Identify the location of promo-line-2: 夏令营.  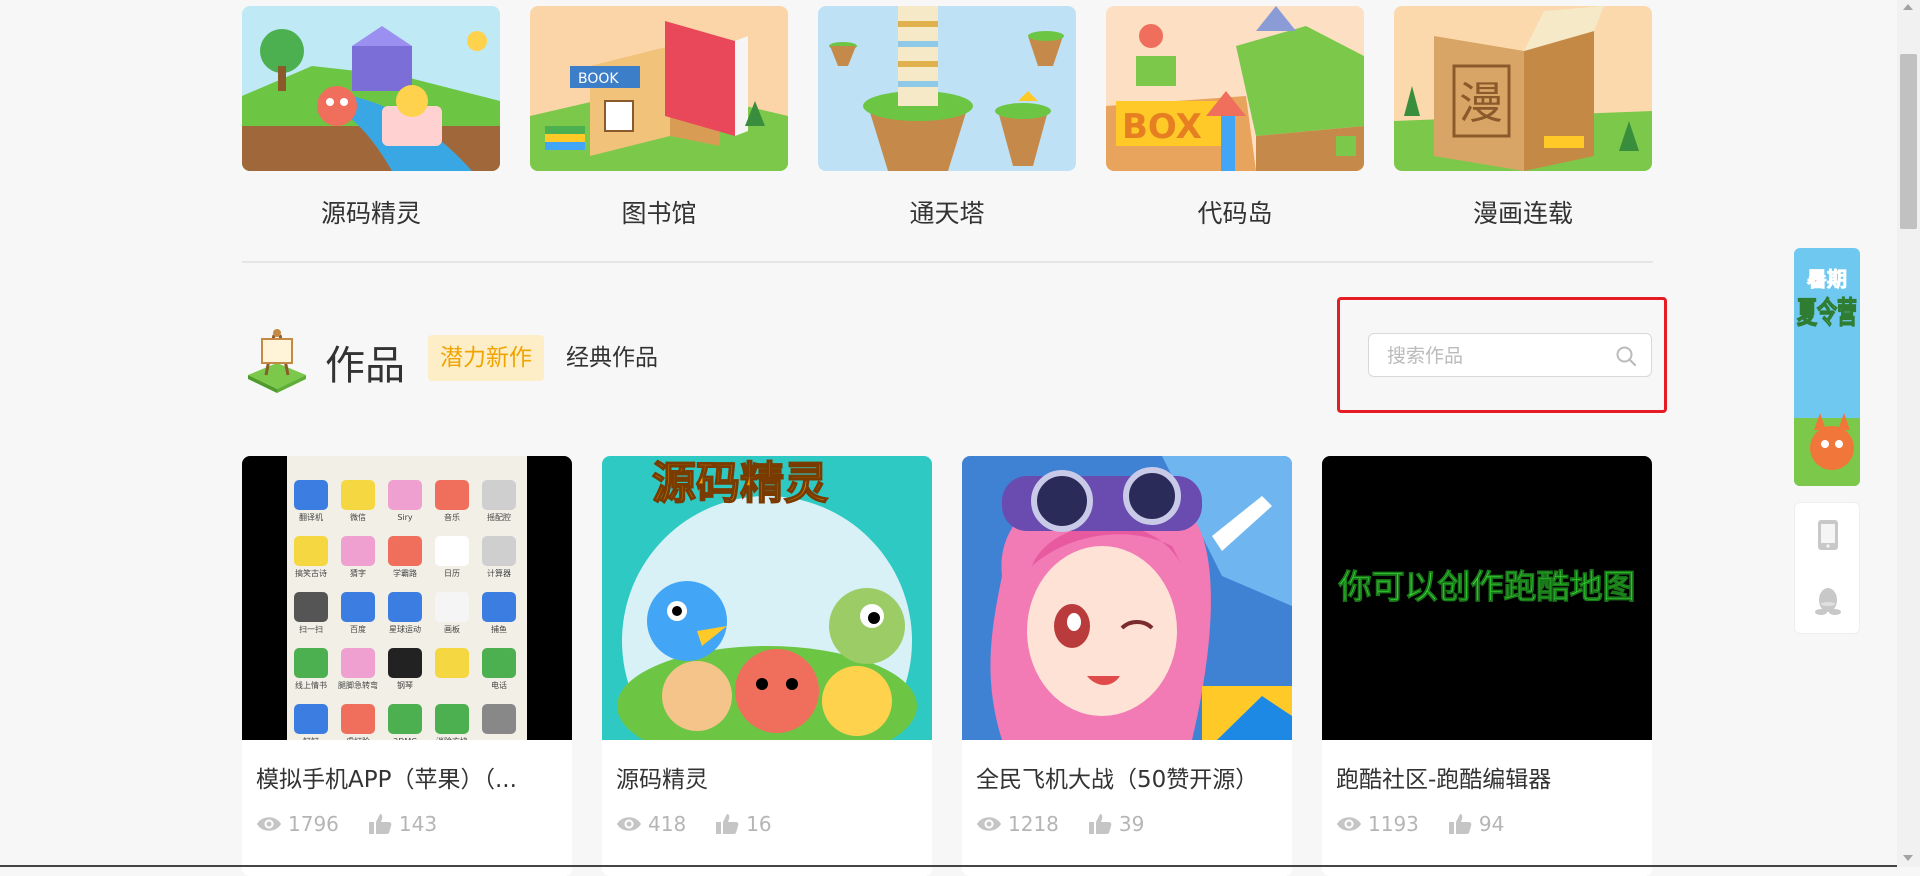
(1827, 313).